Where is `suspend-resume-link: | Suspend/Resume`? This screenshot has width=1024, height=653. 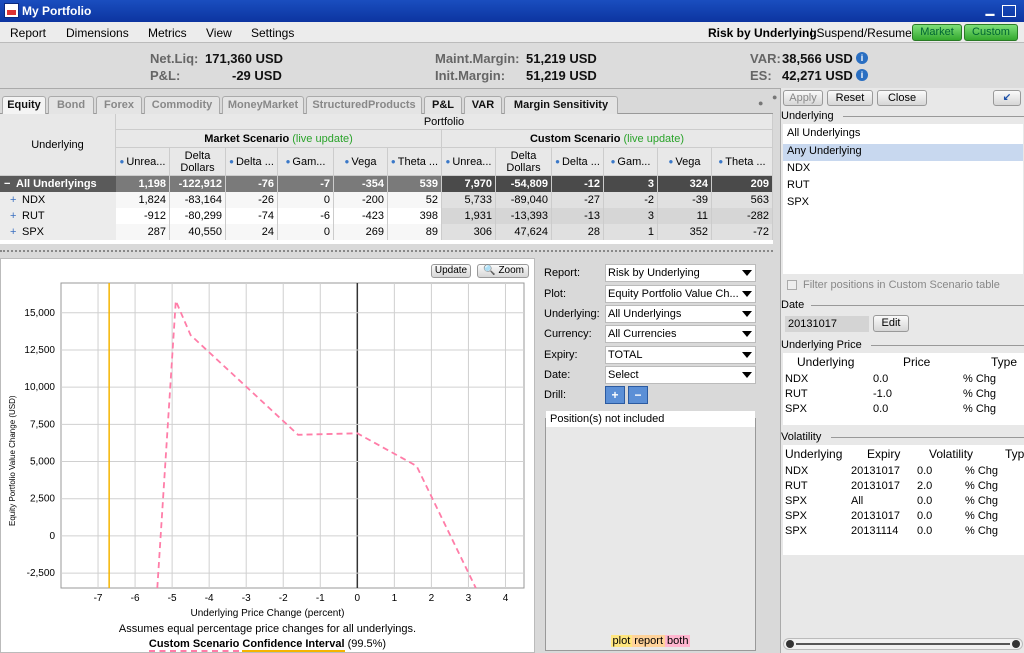
suspend-resume-link: | Suspend/Resume is located at coordinates (861, 33).